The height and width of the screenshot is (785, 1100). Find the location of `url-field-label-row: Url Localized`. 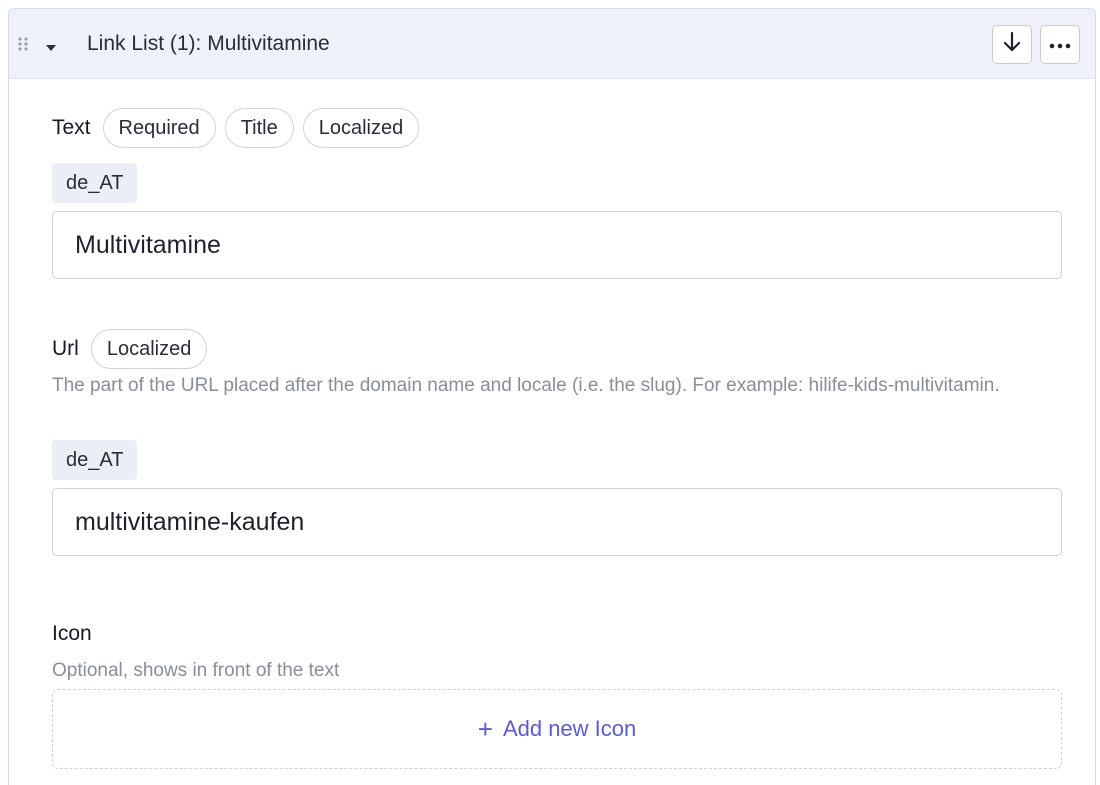

url-field-label-row: Url Localized is located at coordinates (134, 349).